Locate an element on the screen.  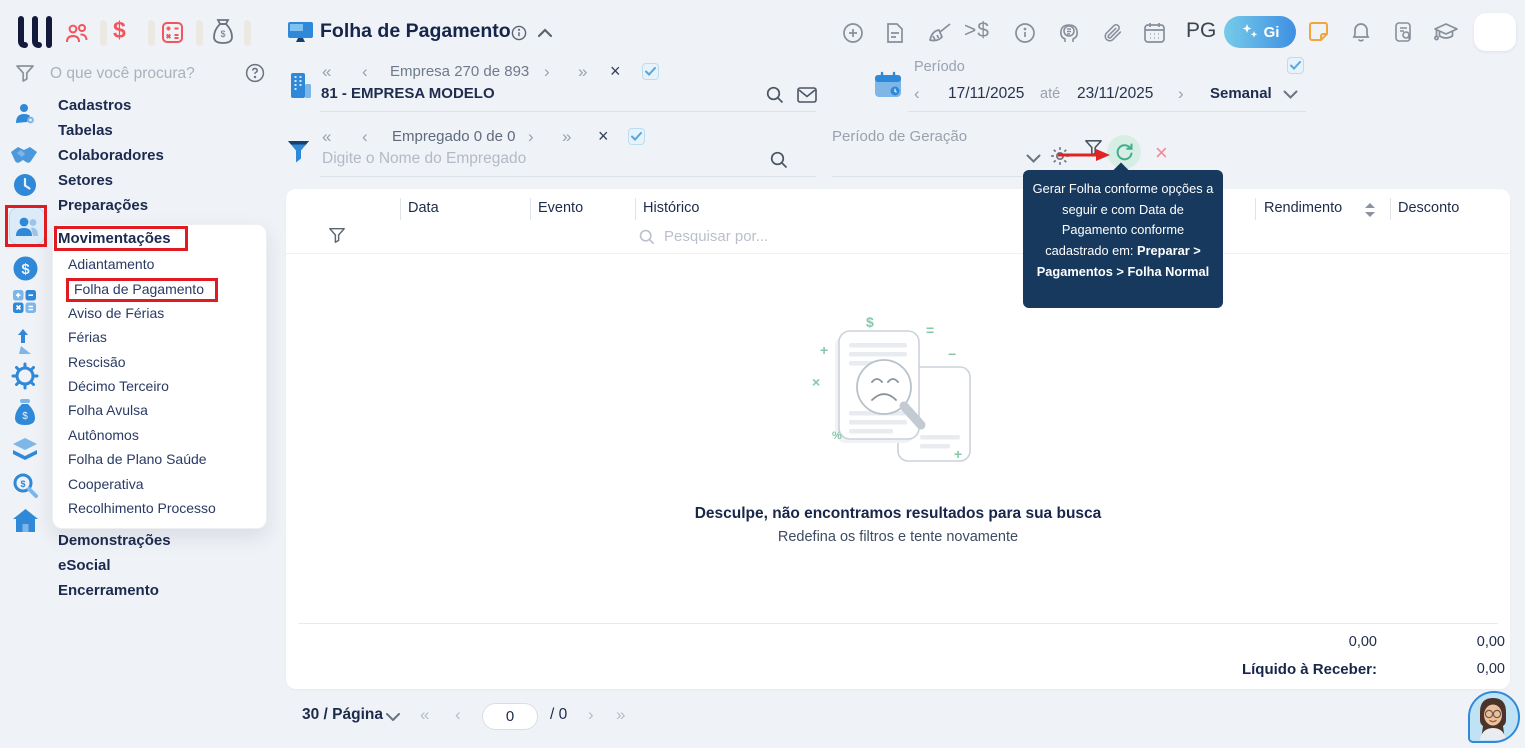
submenu-item-cooperativa: Cooperativa is located at coordinates (106, 484).